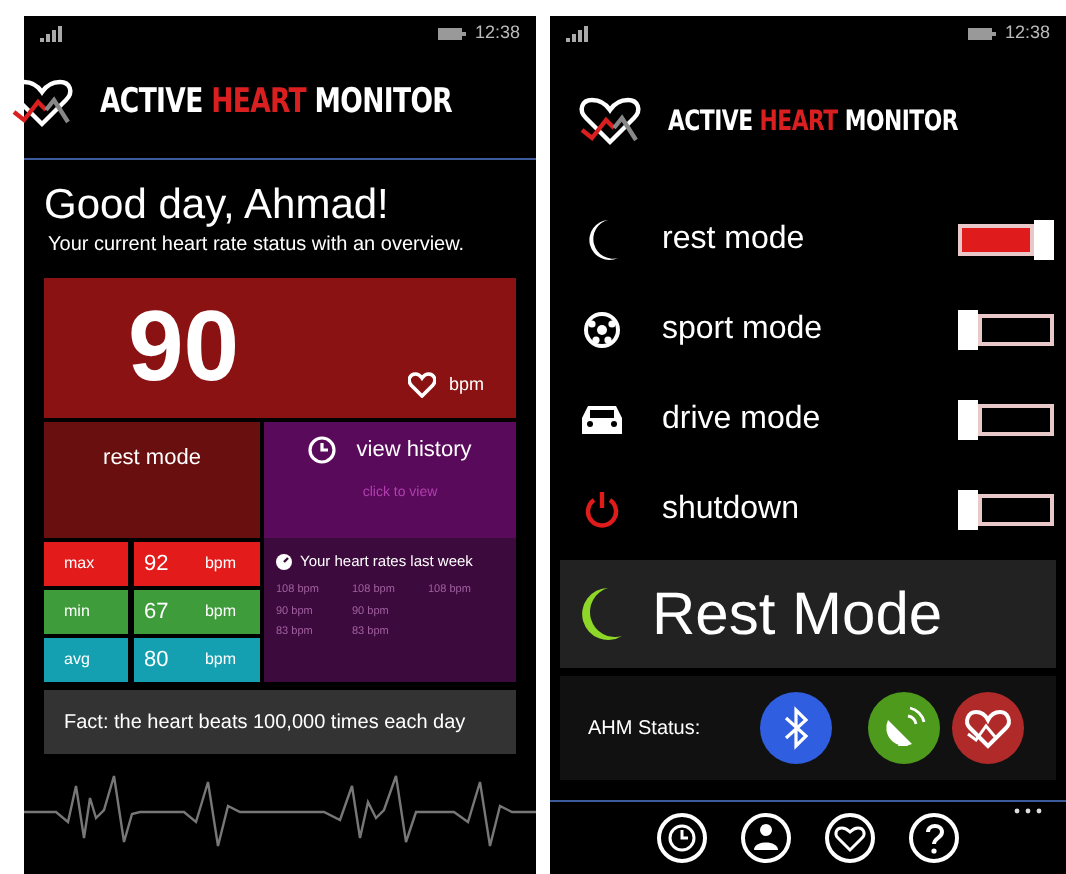  I want to click on bluetooth-icon, so click(796, 728).